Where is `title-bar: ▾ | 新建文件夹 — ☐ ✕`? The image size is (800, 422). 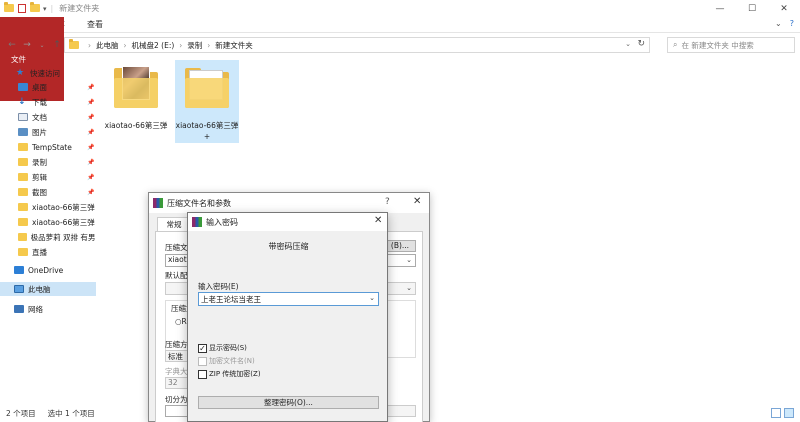 title-bar: ▾ | 新建文件夹 — ☐ ✕ is located at coordinates (400, 8).